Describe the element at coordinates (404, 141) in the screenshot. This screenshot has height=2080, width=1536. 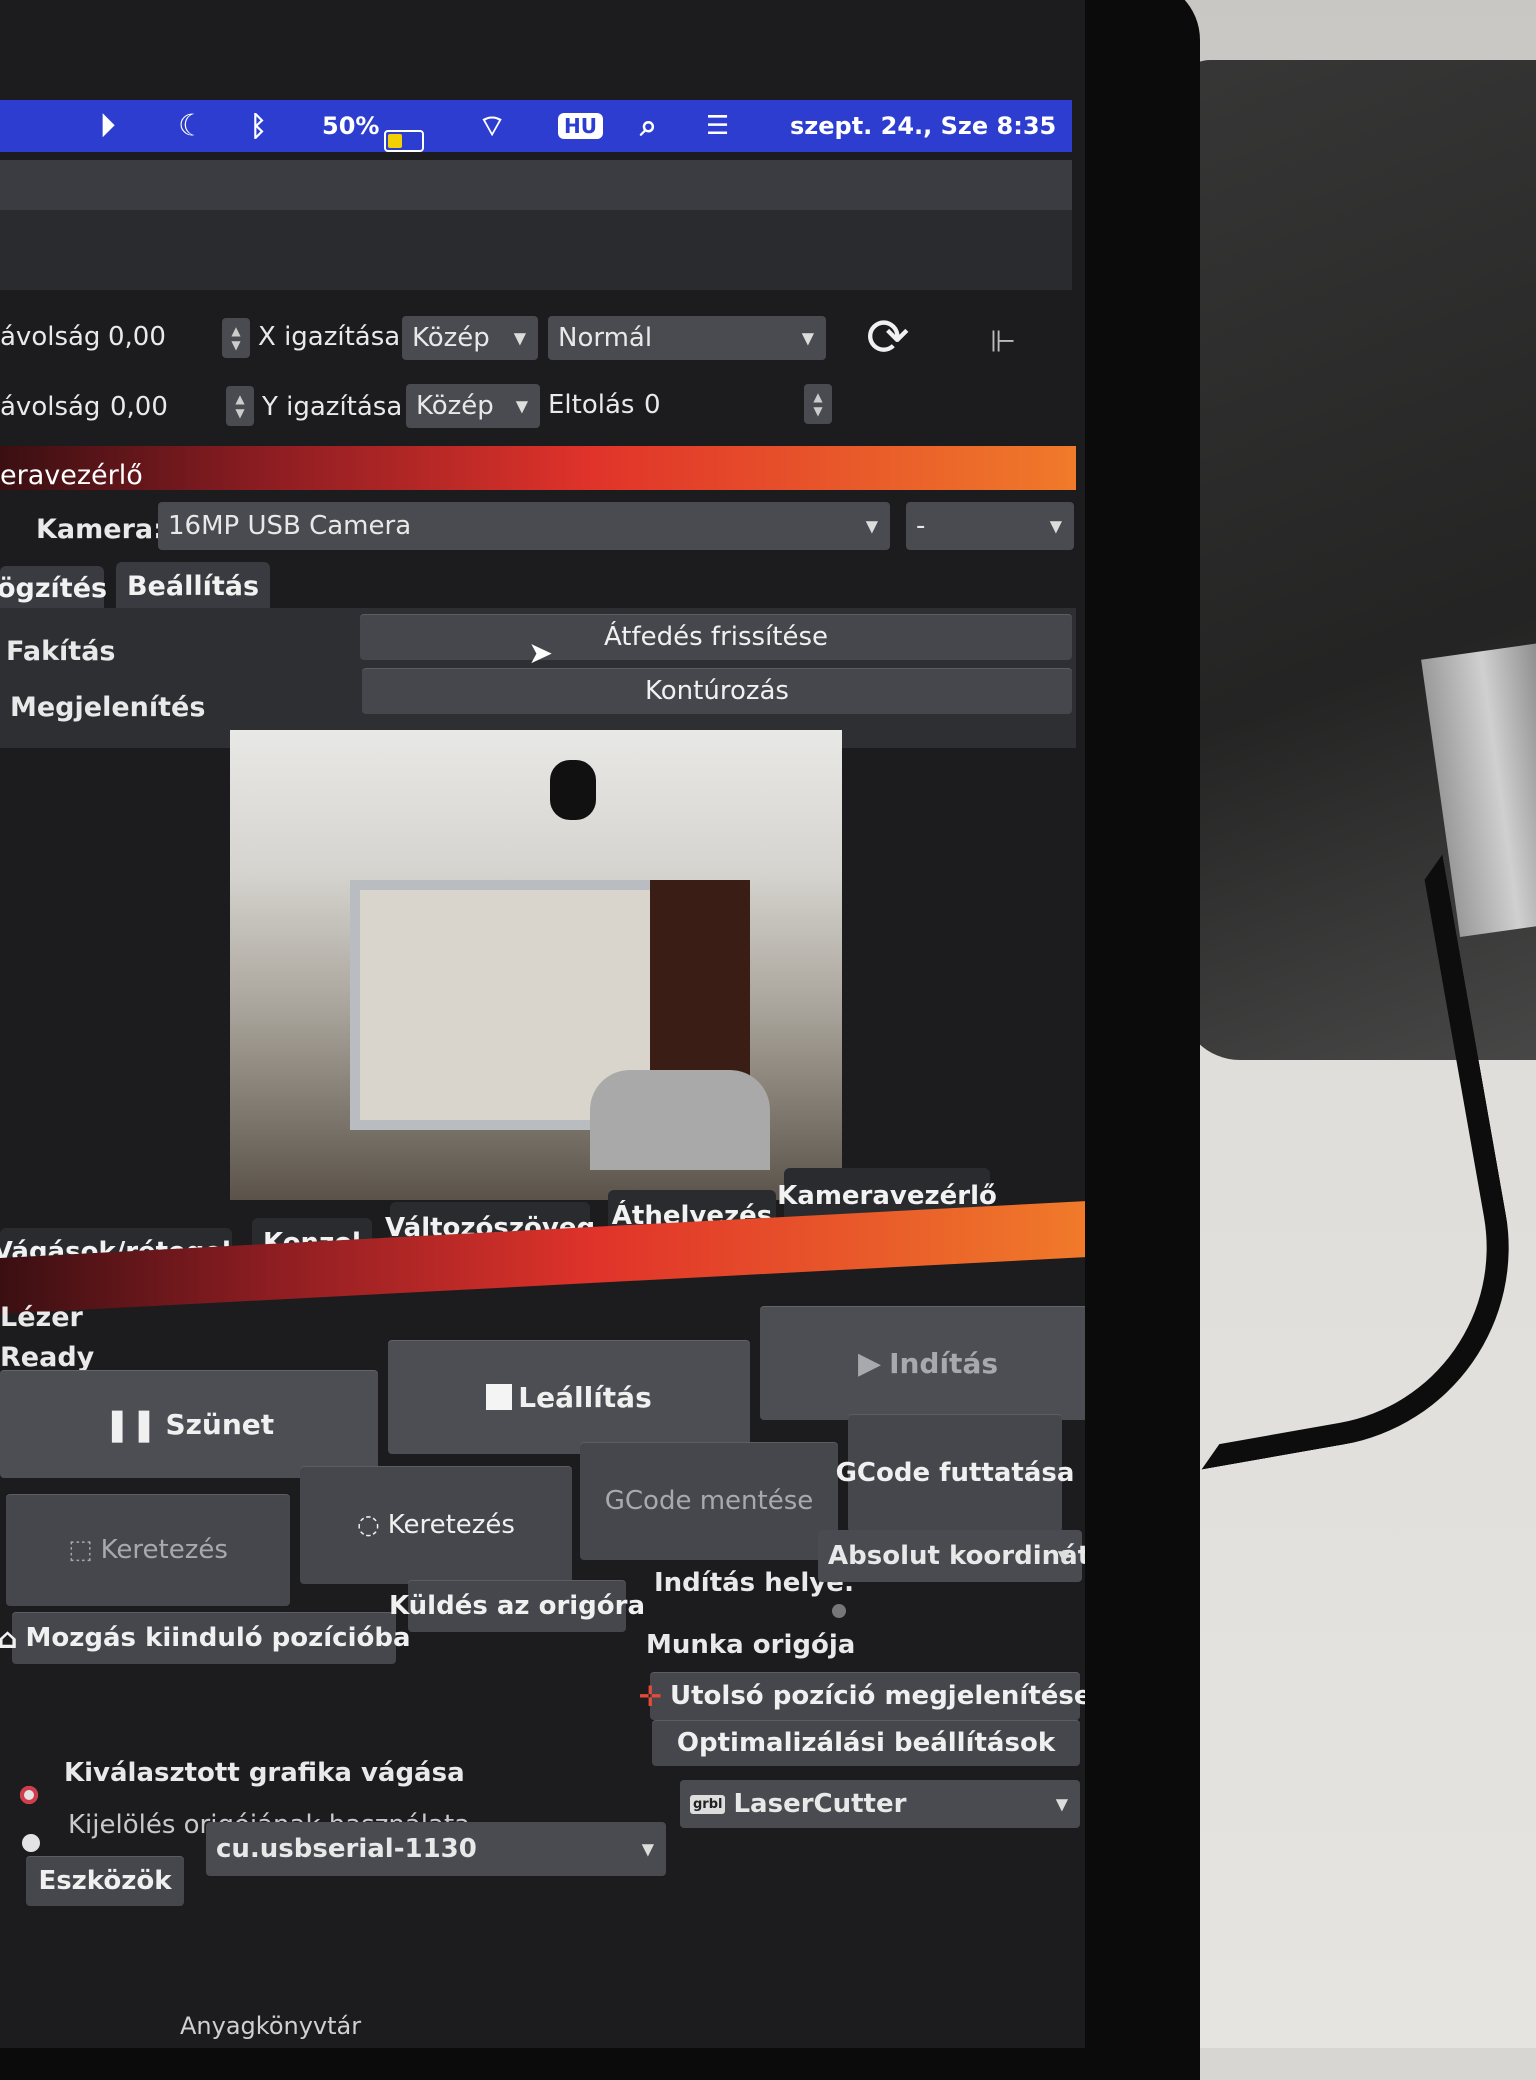
I see `battery-icon` at that location.